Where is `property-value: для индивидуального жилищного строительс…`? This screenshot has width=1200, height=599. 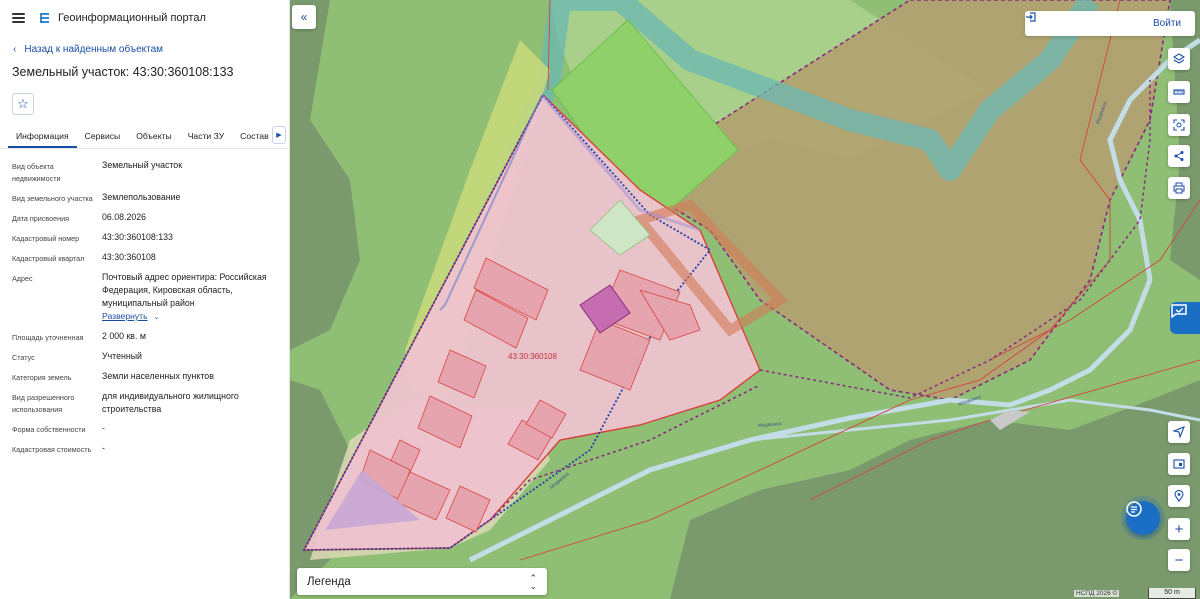
property-value: для индивидуального жилищного строительс… is located at coordinates (170, 402).